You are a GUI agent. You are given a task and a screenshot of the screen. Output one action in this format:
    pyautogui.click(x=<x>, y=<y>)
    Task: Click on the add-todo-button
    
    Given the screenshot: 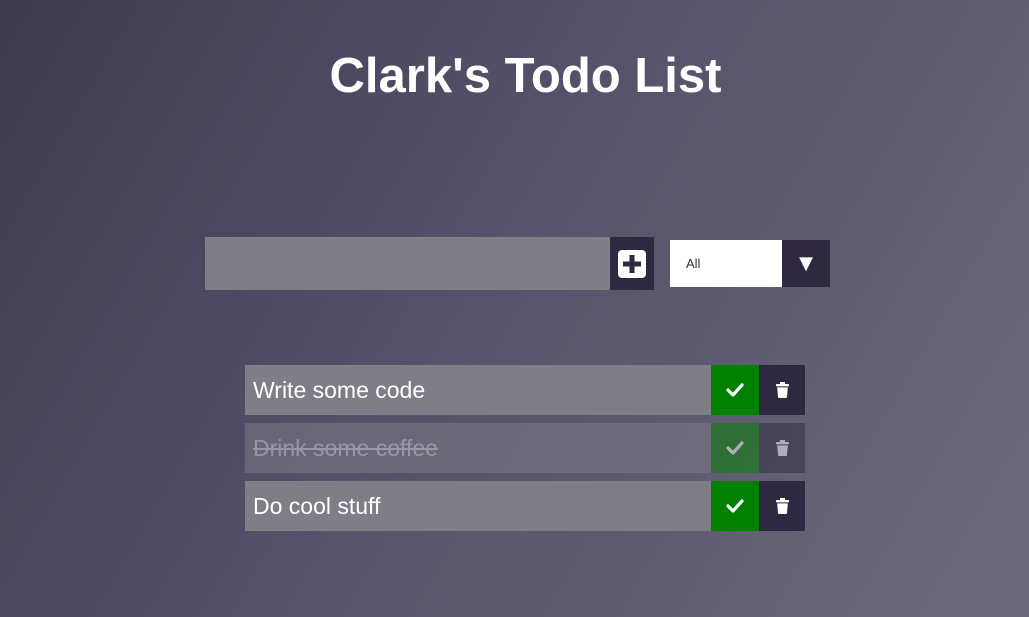 What is the action you would take?
    pyautogui.click(x=632, y=263)
    